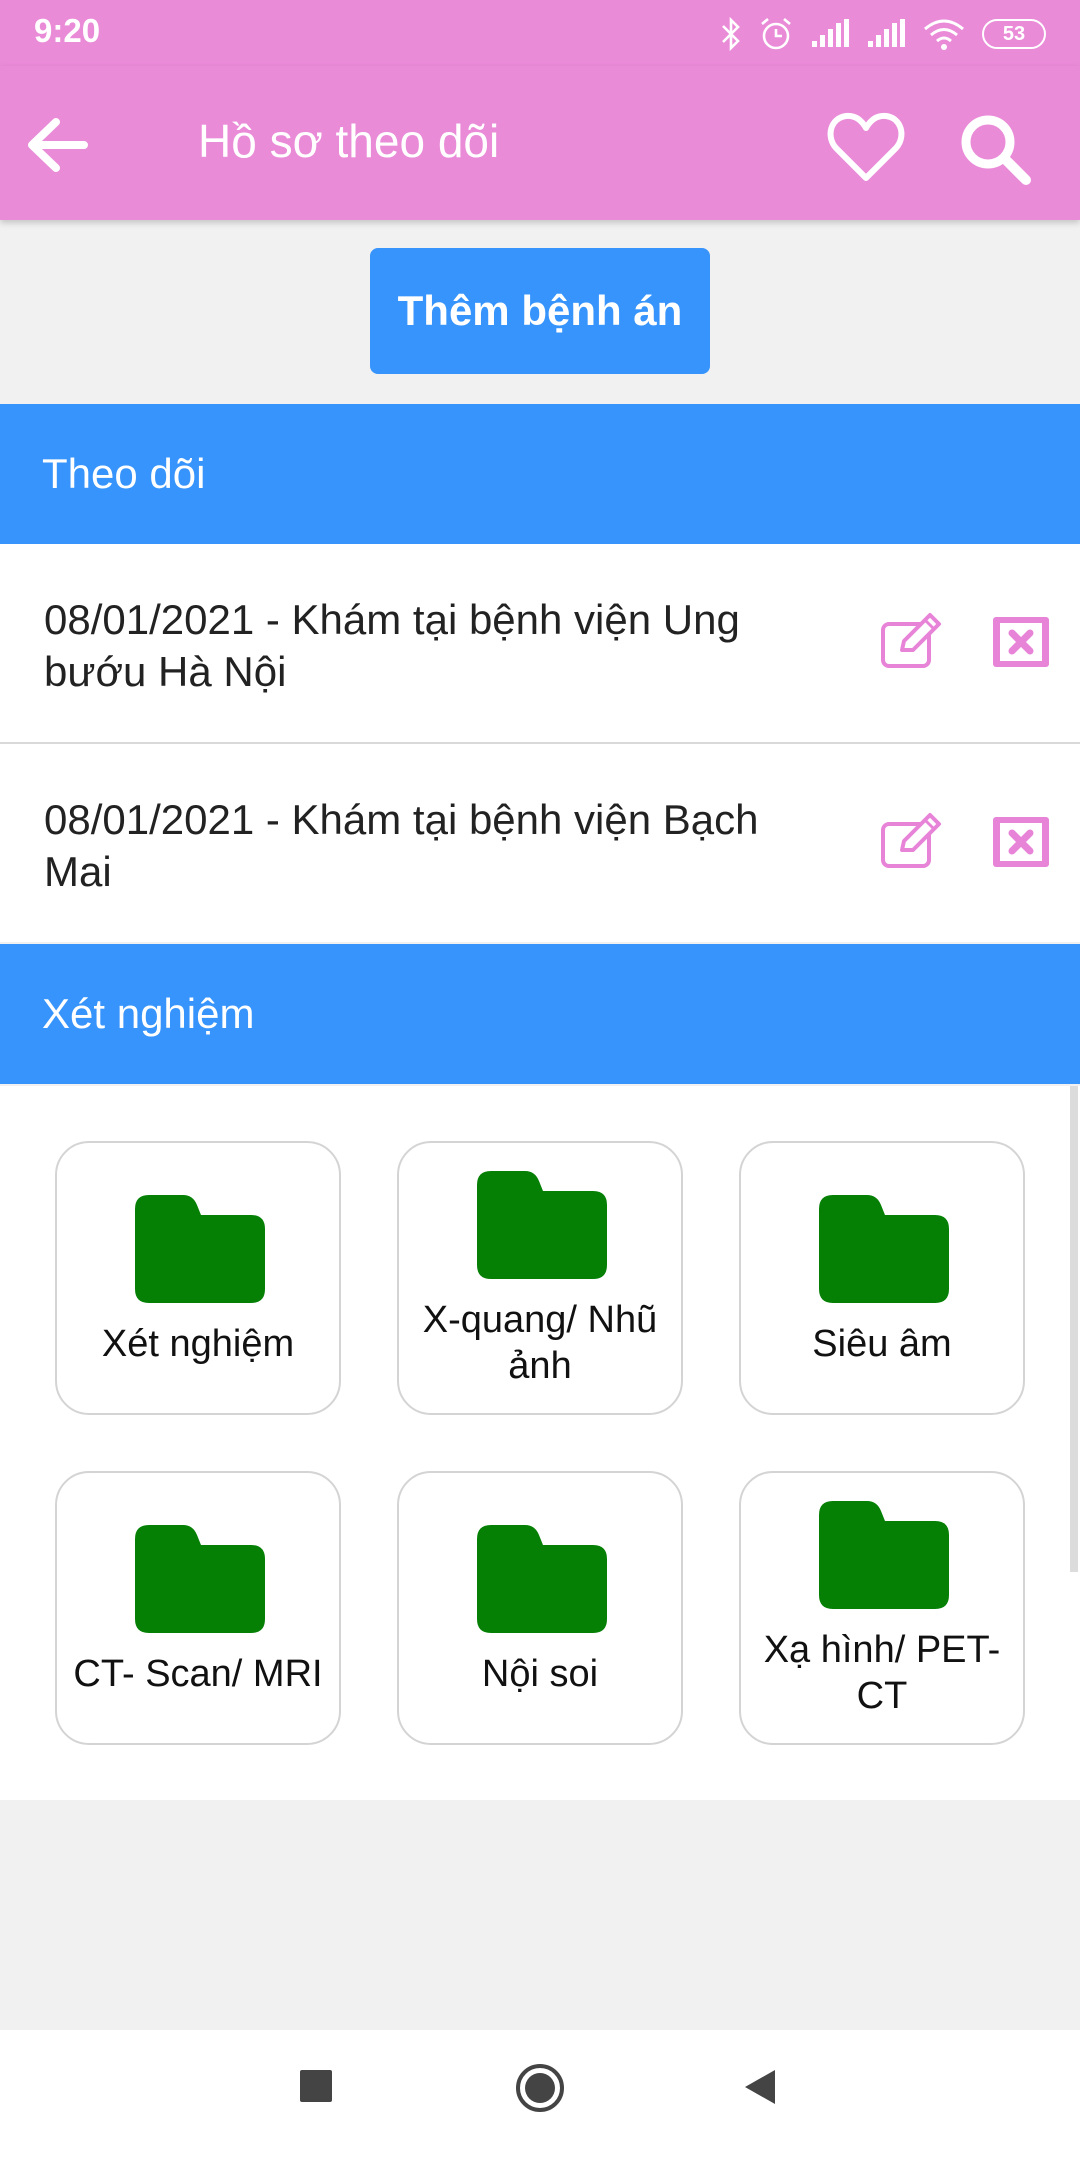  I want to click on folder-label: CT- Scan/ MRI, so click(198, 1674).